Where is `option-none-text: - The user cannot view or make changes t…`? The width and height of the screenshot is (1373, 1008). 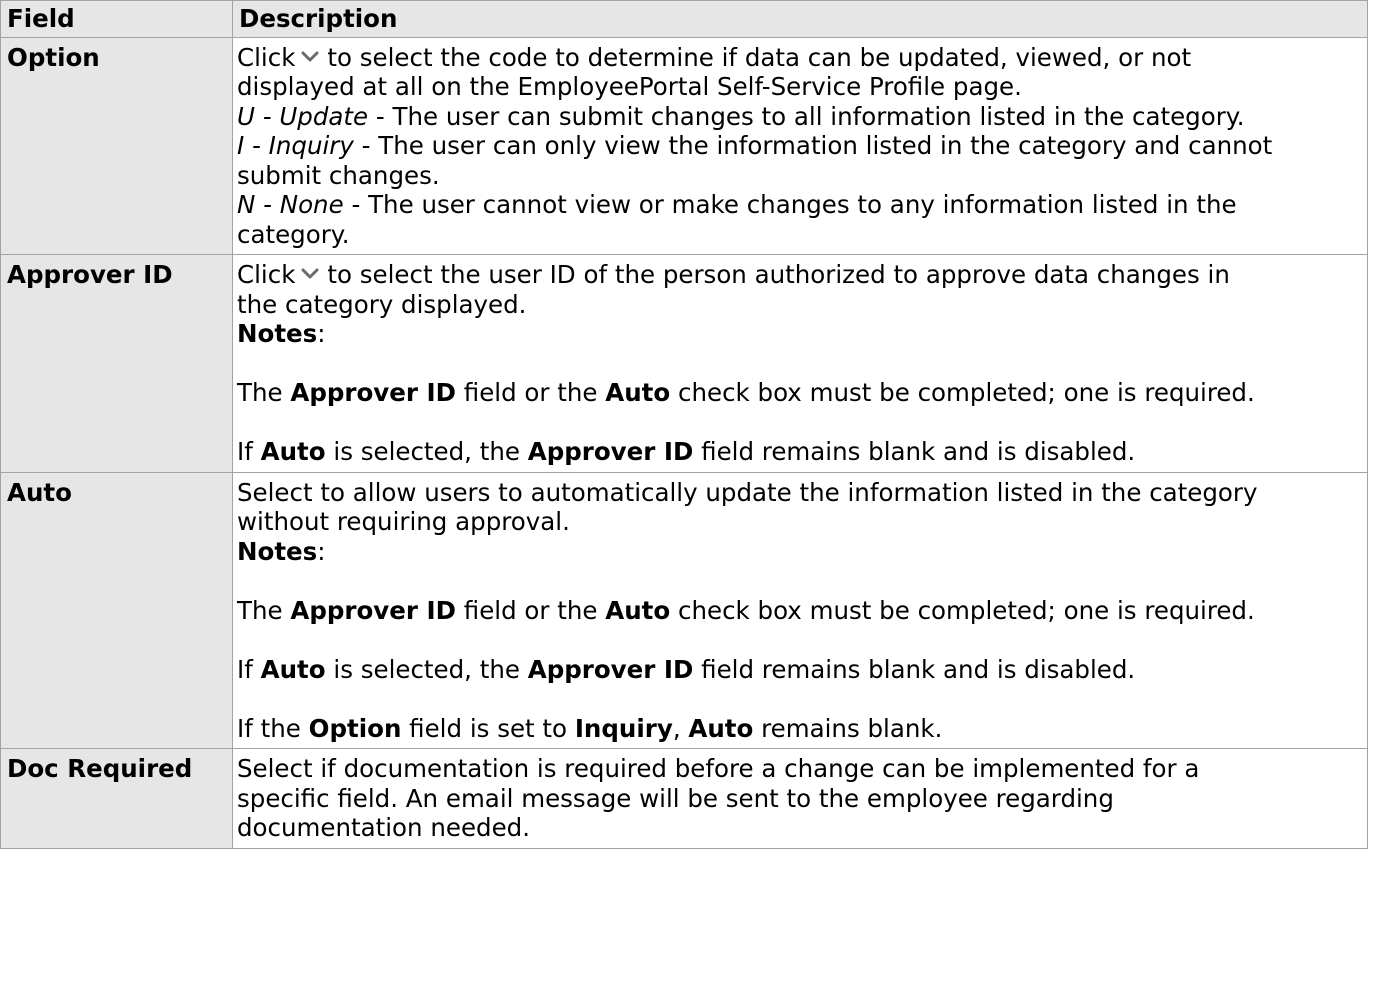 option-none-text: - The user cannot view or make changes t… is located at coordinates (790, 204).